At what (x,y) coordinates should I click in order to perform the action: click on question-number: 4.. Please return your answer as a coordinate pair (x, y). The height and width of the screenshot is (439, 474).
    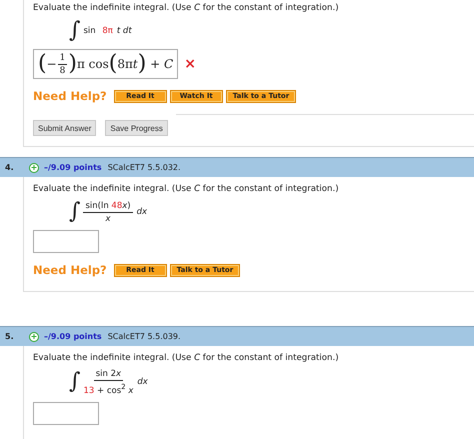
    Looking at the image, I should click on (10, 167).